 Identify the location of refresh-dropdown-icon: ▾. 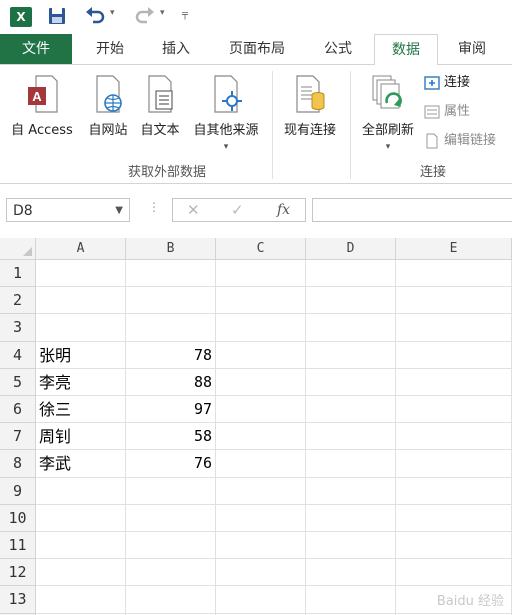
(388, 147).